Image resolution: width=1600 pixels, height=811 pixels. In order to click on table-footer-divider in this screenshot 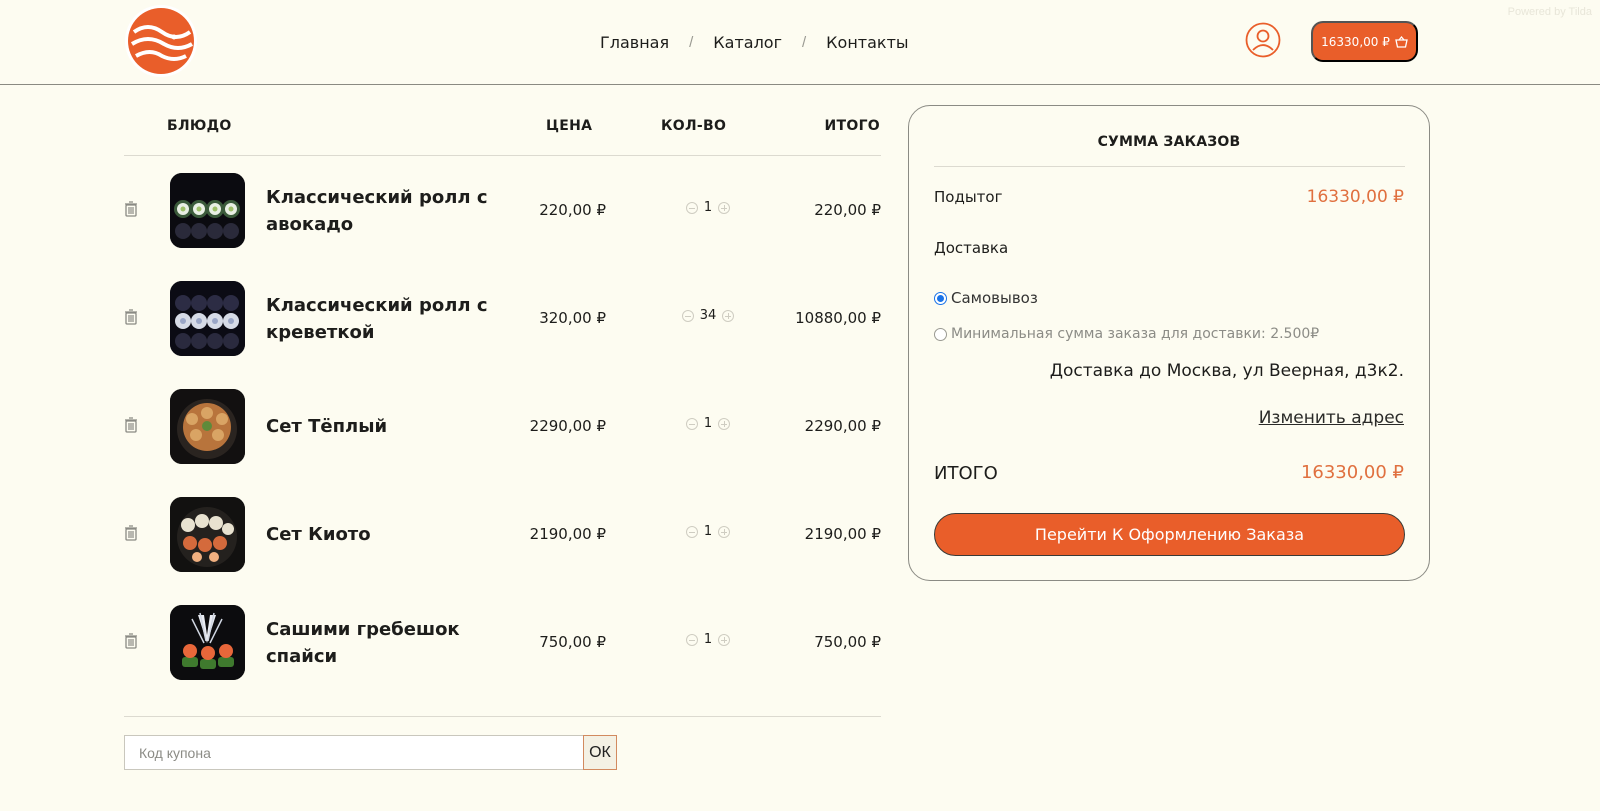, I will do `click(502, 716)`.